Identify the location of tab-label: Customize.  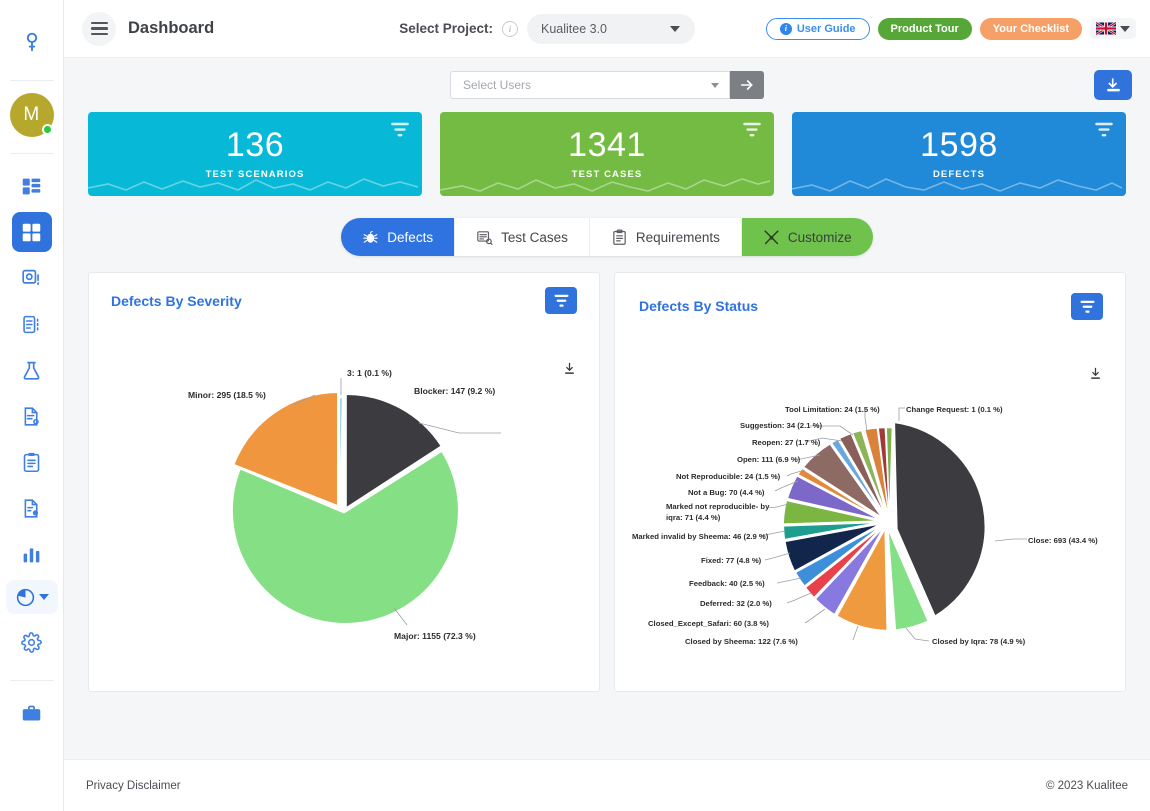
(819, 237).